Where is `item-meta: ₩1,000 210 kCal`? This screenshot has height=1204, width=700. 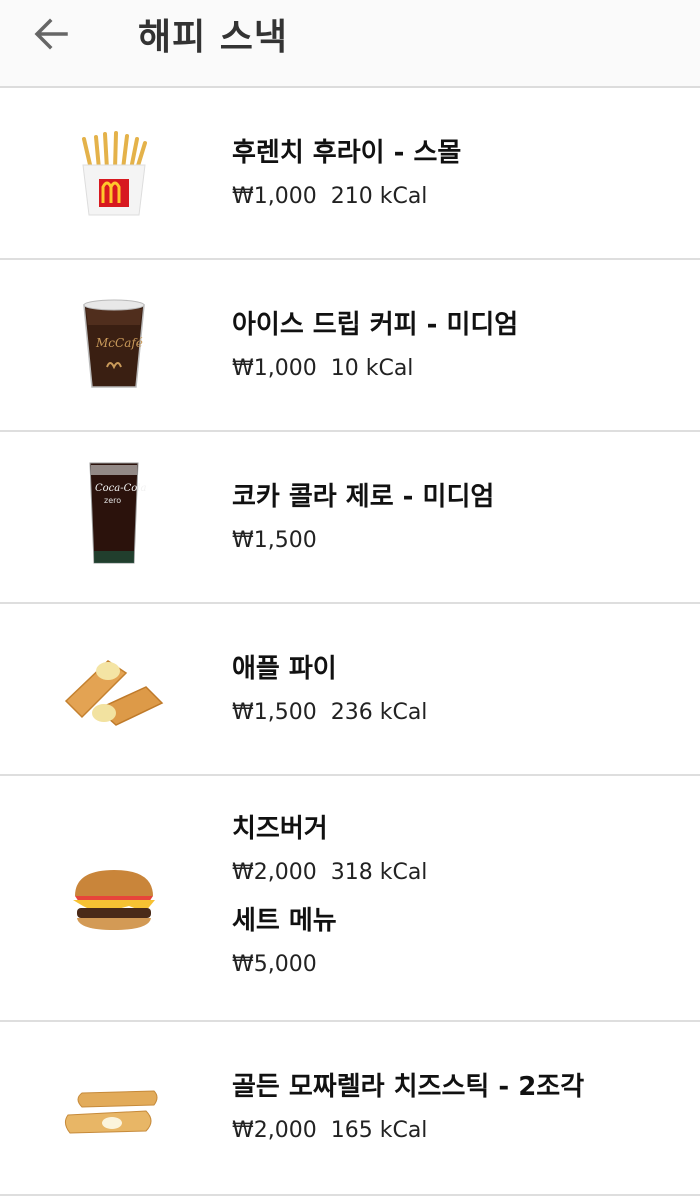
item-meta: ₩1,000 210 kCal is located at coordinates (346, 197).